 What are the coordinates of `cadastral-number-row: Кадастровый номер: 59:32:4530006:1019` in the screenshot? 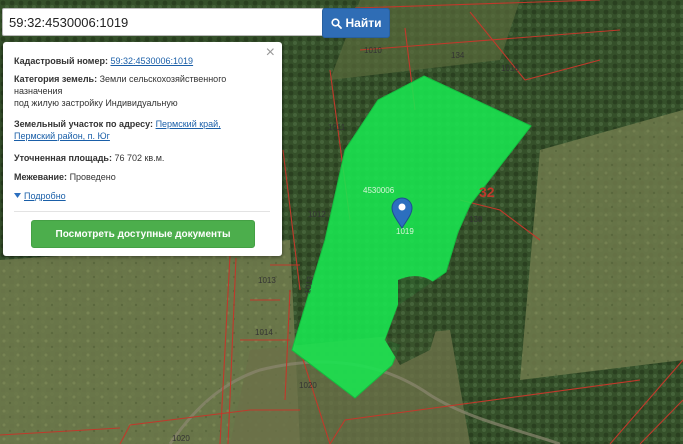 It's located at (142, 61).